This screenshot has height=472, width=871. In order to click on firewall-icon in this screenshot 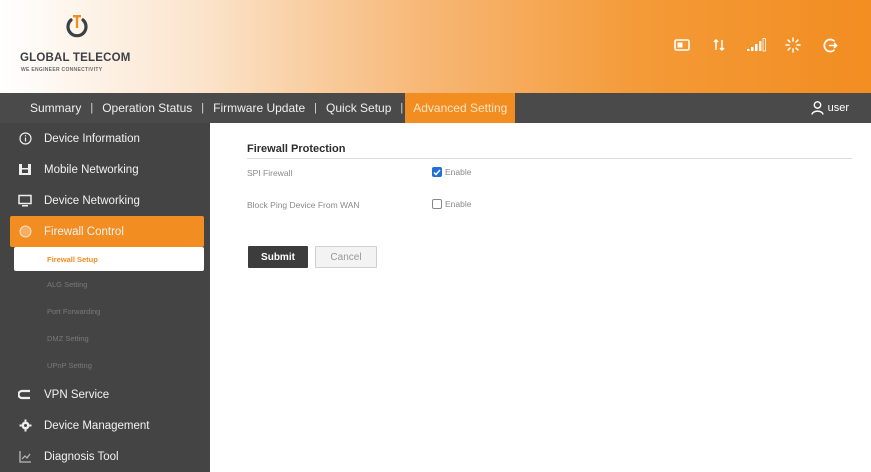, I will do `click(25, 232)`.